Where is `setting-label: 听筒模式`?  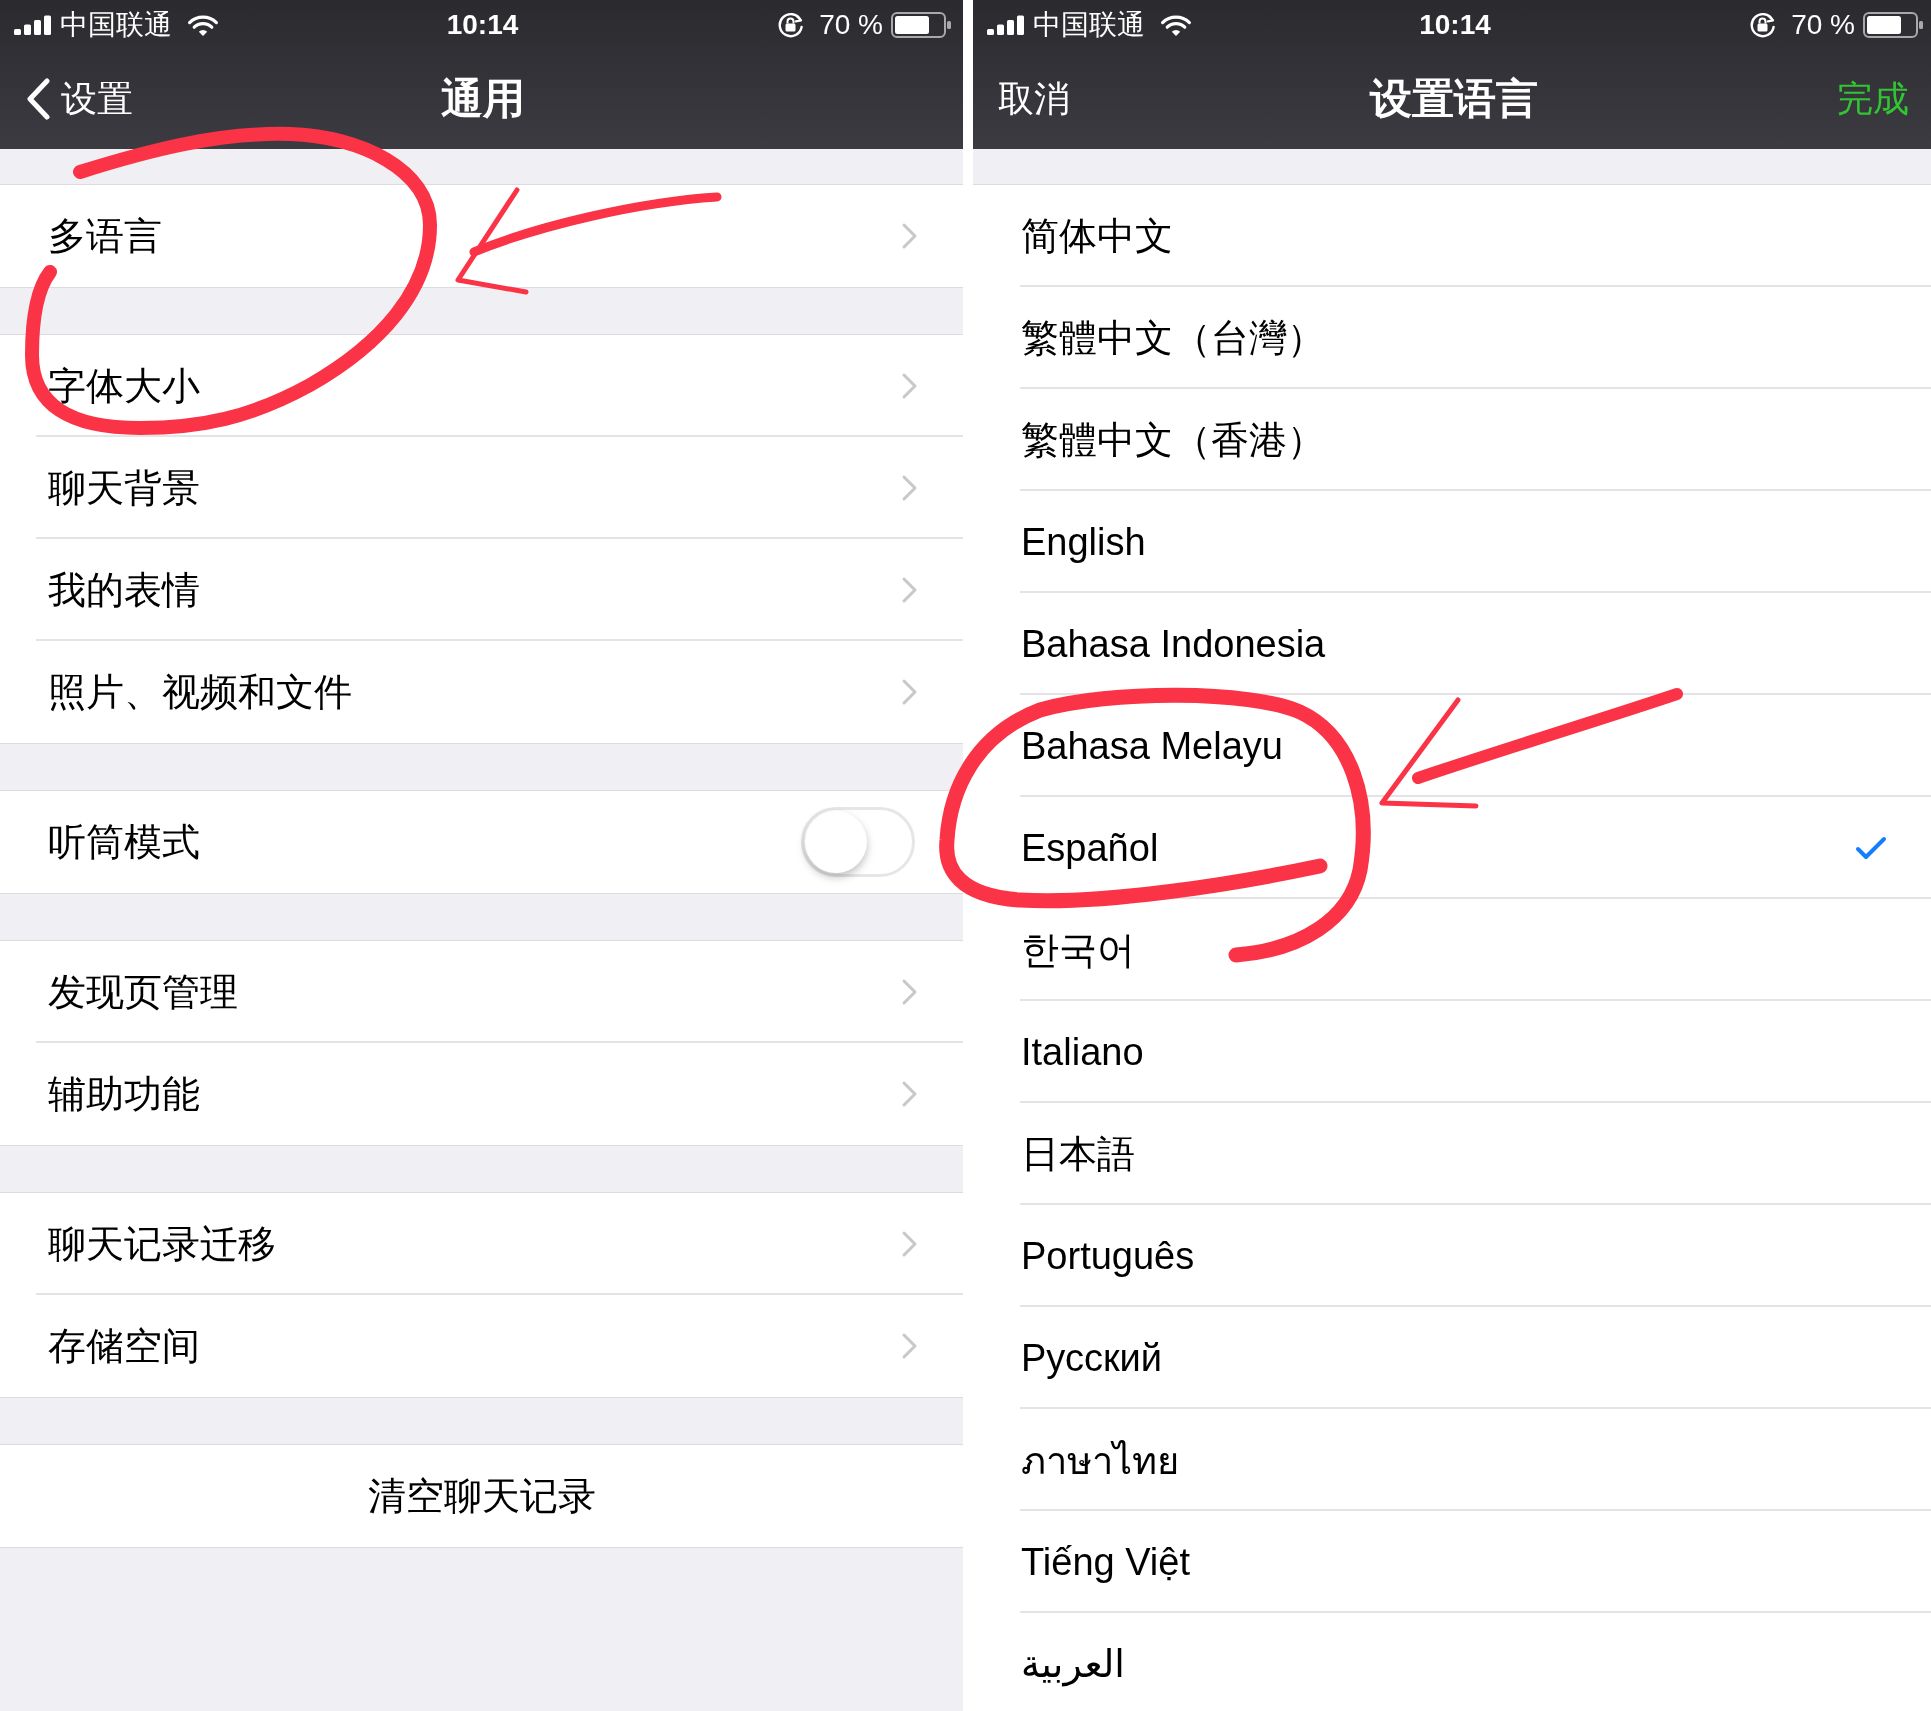
setting-label: 听筒模式 is located at coordinates (124, 842).